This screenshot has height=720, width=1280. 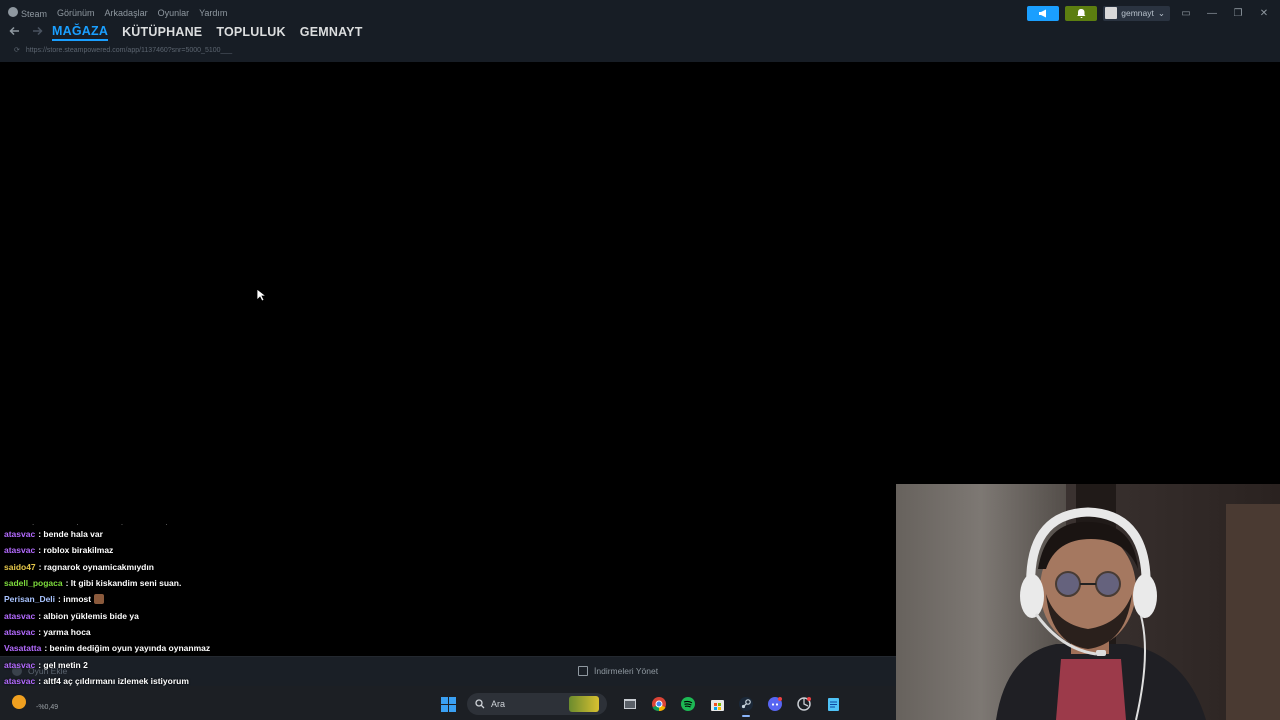 I want to click on weather-widget: -%0,49, so click(x=35, y=701).